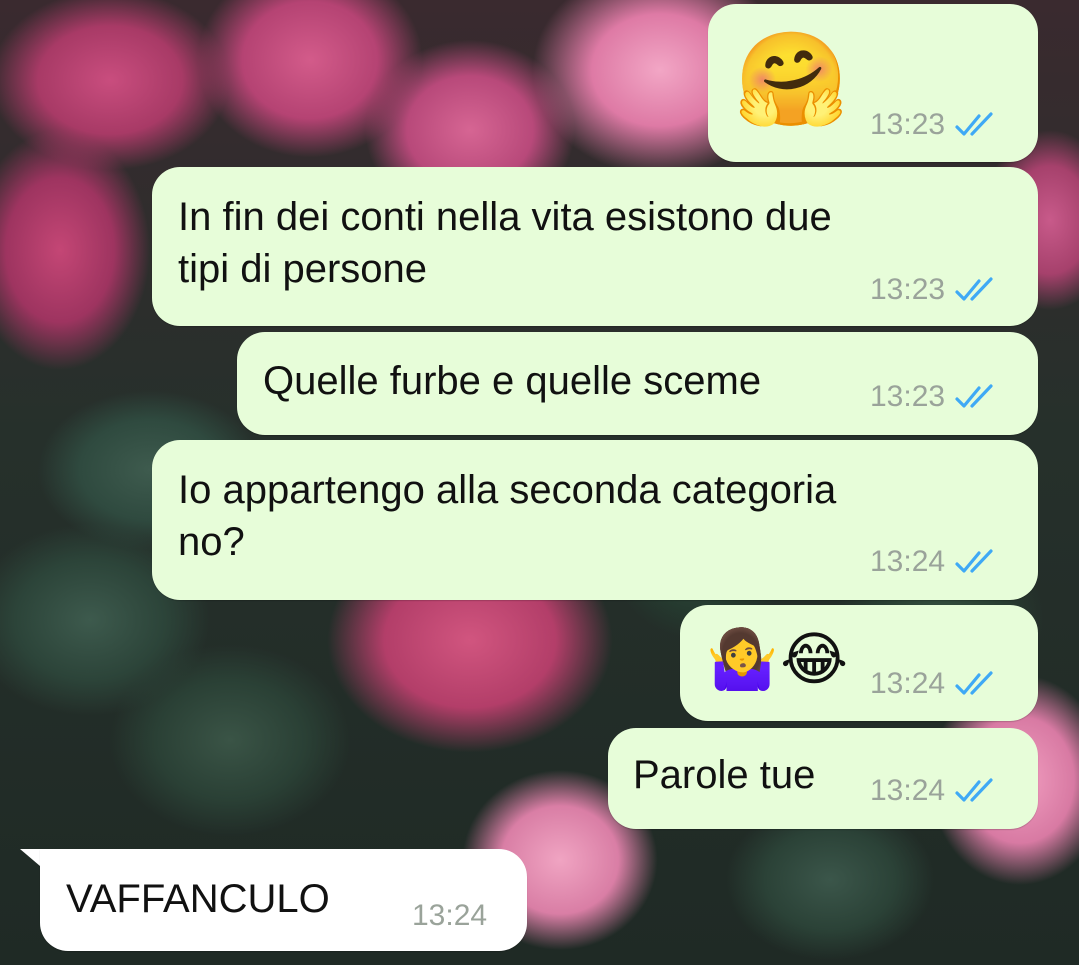 The height and width of the screenshot is (965, 1079). I want to click on message-bubble-outgoing: Quelle furbe e quelle sceme 13:23, so click(637, 383).